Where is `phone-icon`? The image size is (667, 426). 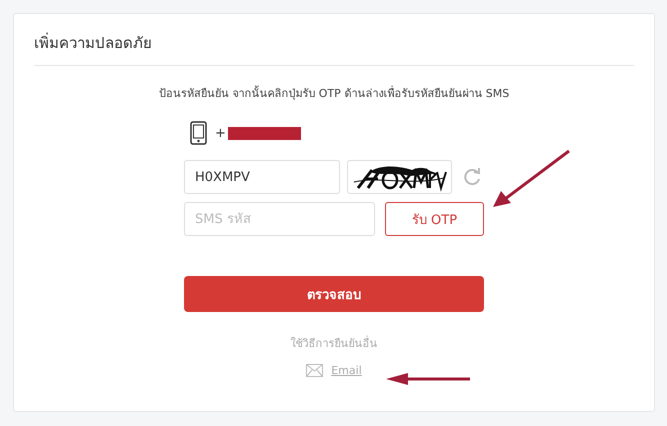
phone-icon is located at coordinates (198, 133).